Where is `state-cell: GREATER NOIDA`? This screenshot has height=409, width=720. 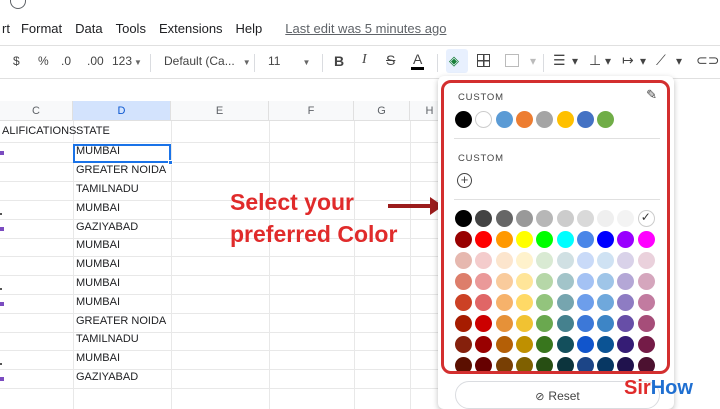
state-cell: GREATER NOIDA is located at coordinates (121, 170).